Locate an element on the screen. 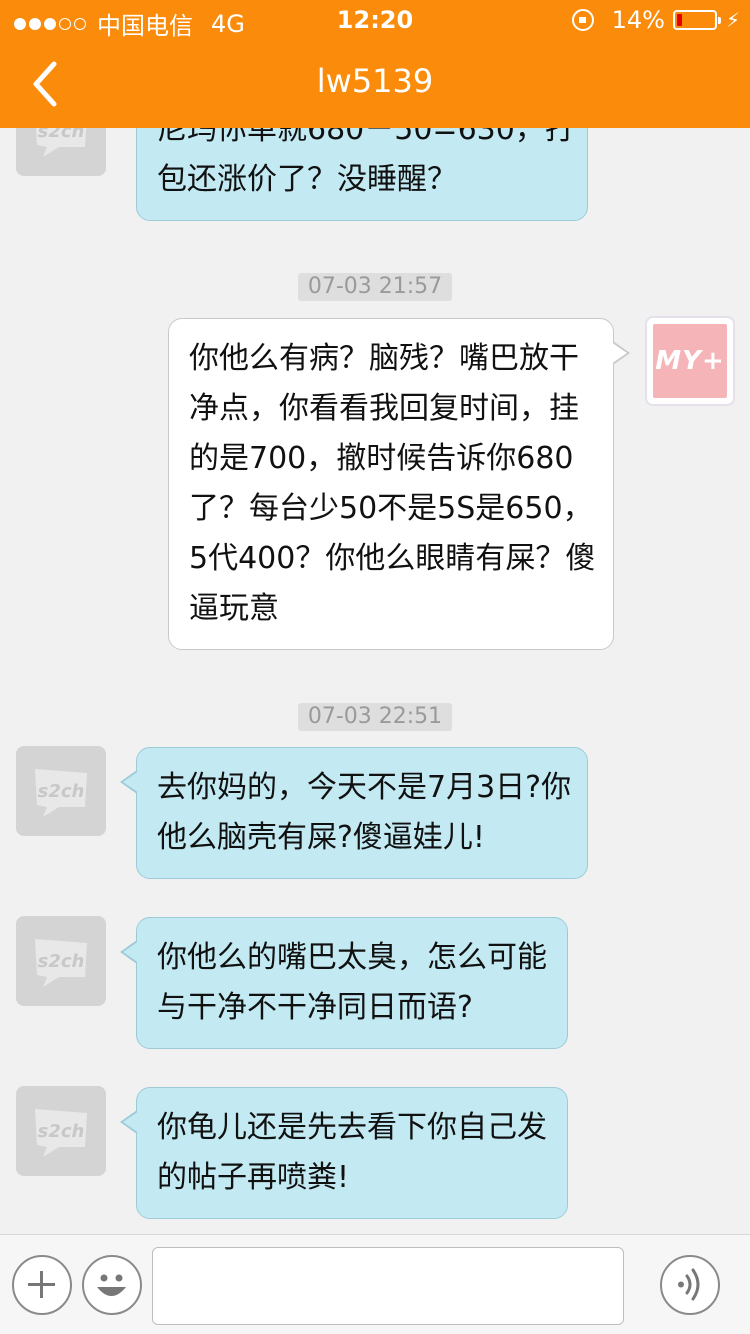  timestamp: 07-03 21:57 is located at coordinates (375, 287).